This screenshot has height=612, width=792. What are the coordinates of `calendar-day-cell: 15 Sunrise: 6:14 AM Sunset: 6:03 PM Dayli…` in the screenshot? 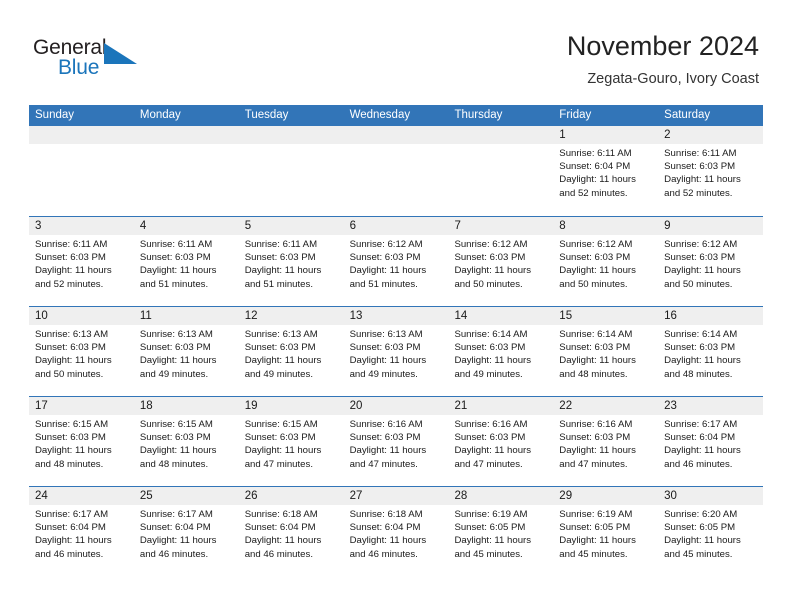 It's located at (606, 351).